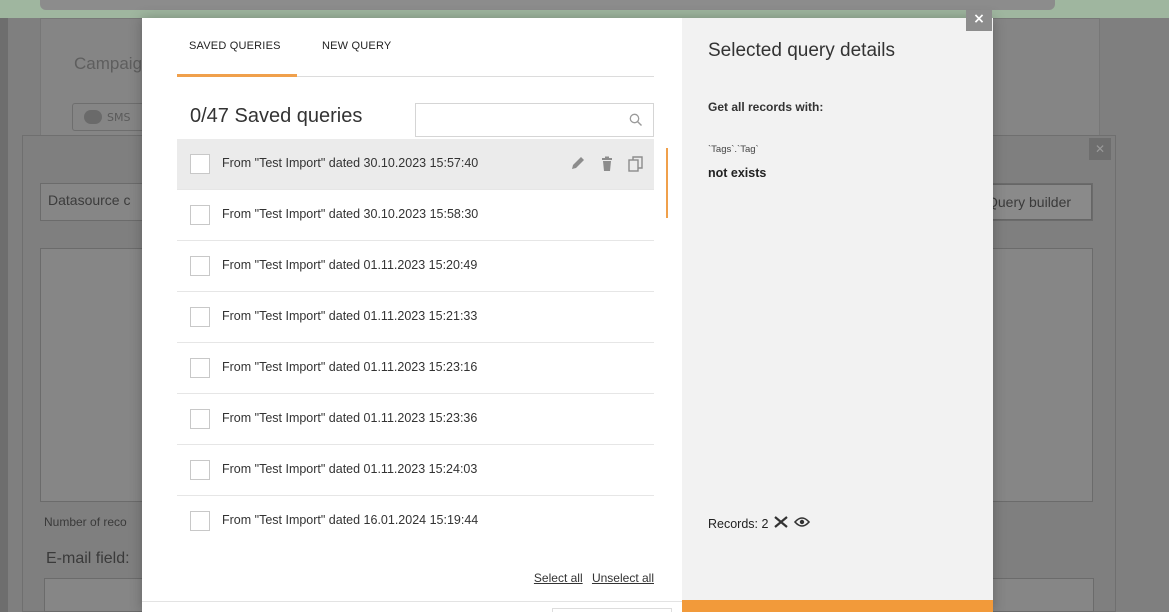 Image resolution: width=1169 pixels, height=612 pixels. Describe the element at coordinates (93, 117) in the screenshot. I see `chat-bubble-icon` at that location.